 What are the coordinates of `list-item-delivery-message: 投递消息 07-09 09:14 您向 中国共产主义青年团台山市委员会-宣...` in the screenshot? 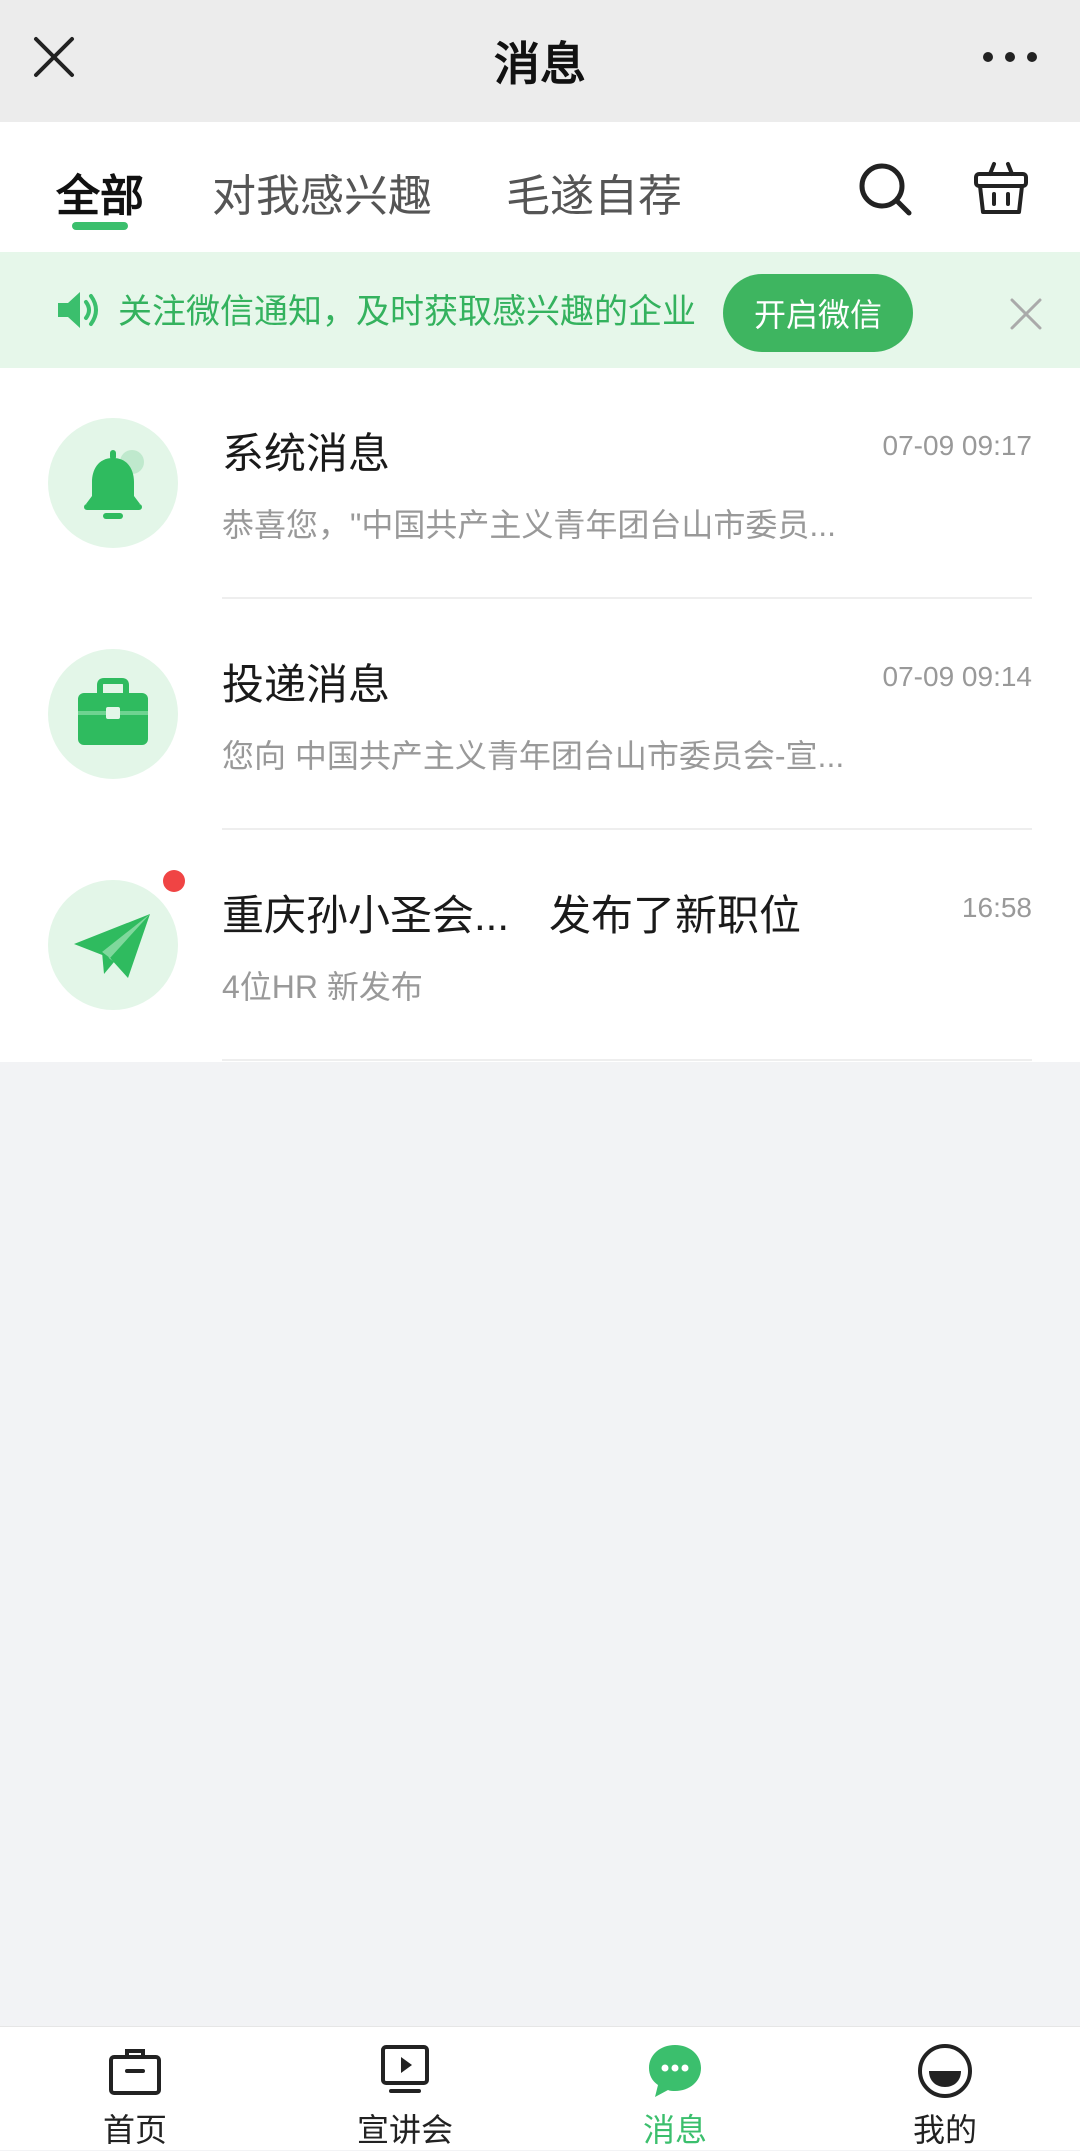 It's located at (540, 714).